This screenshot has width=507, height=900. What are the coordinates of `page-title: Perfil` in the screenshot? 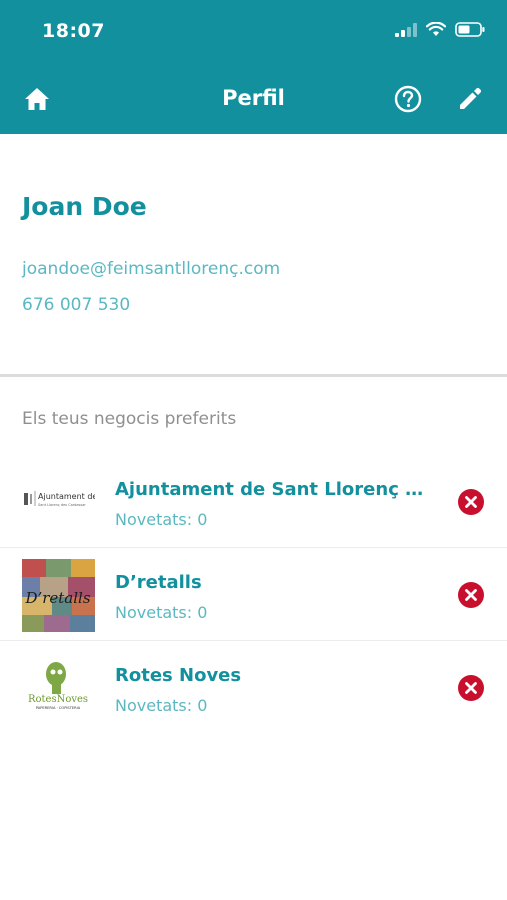 It's located at (253, 98).